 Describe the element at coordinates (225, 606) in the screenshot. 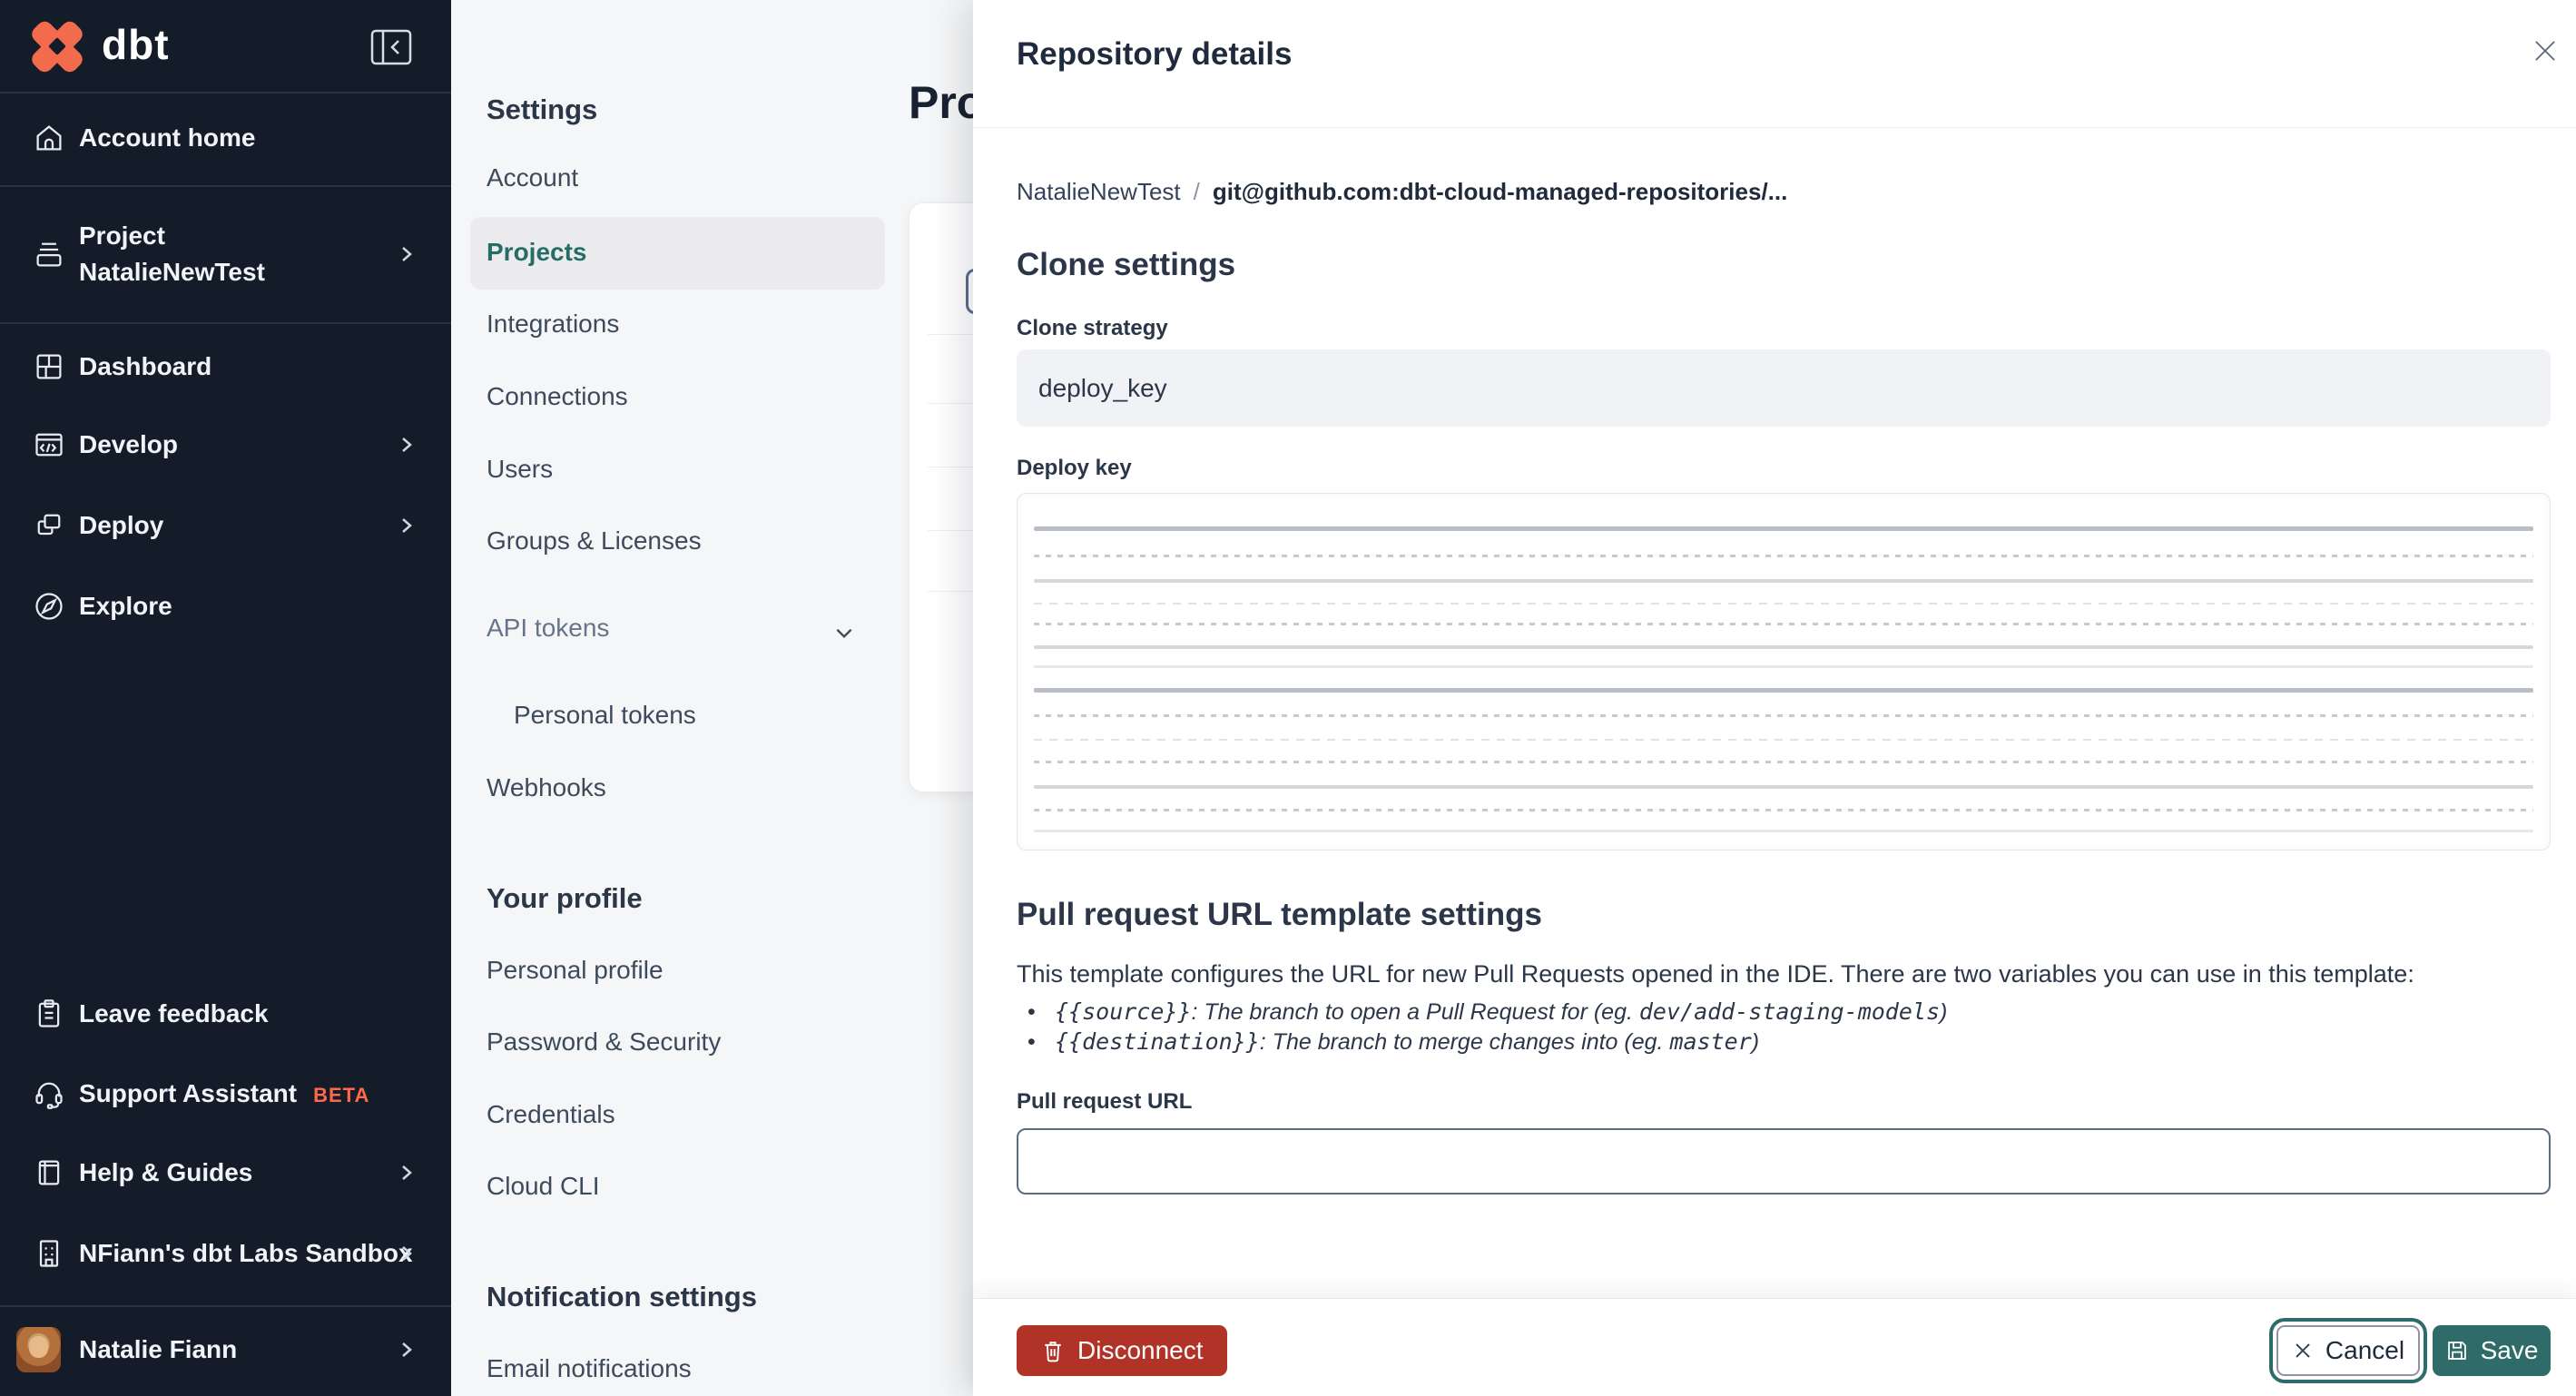

I see `sidebar-item-explore: Explore` at that location.